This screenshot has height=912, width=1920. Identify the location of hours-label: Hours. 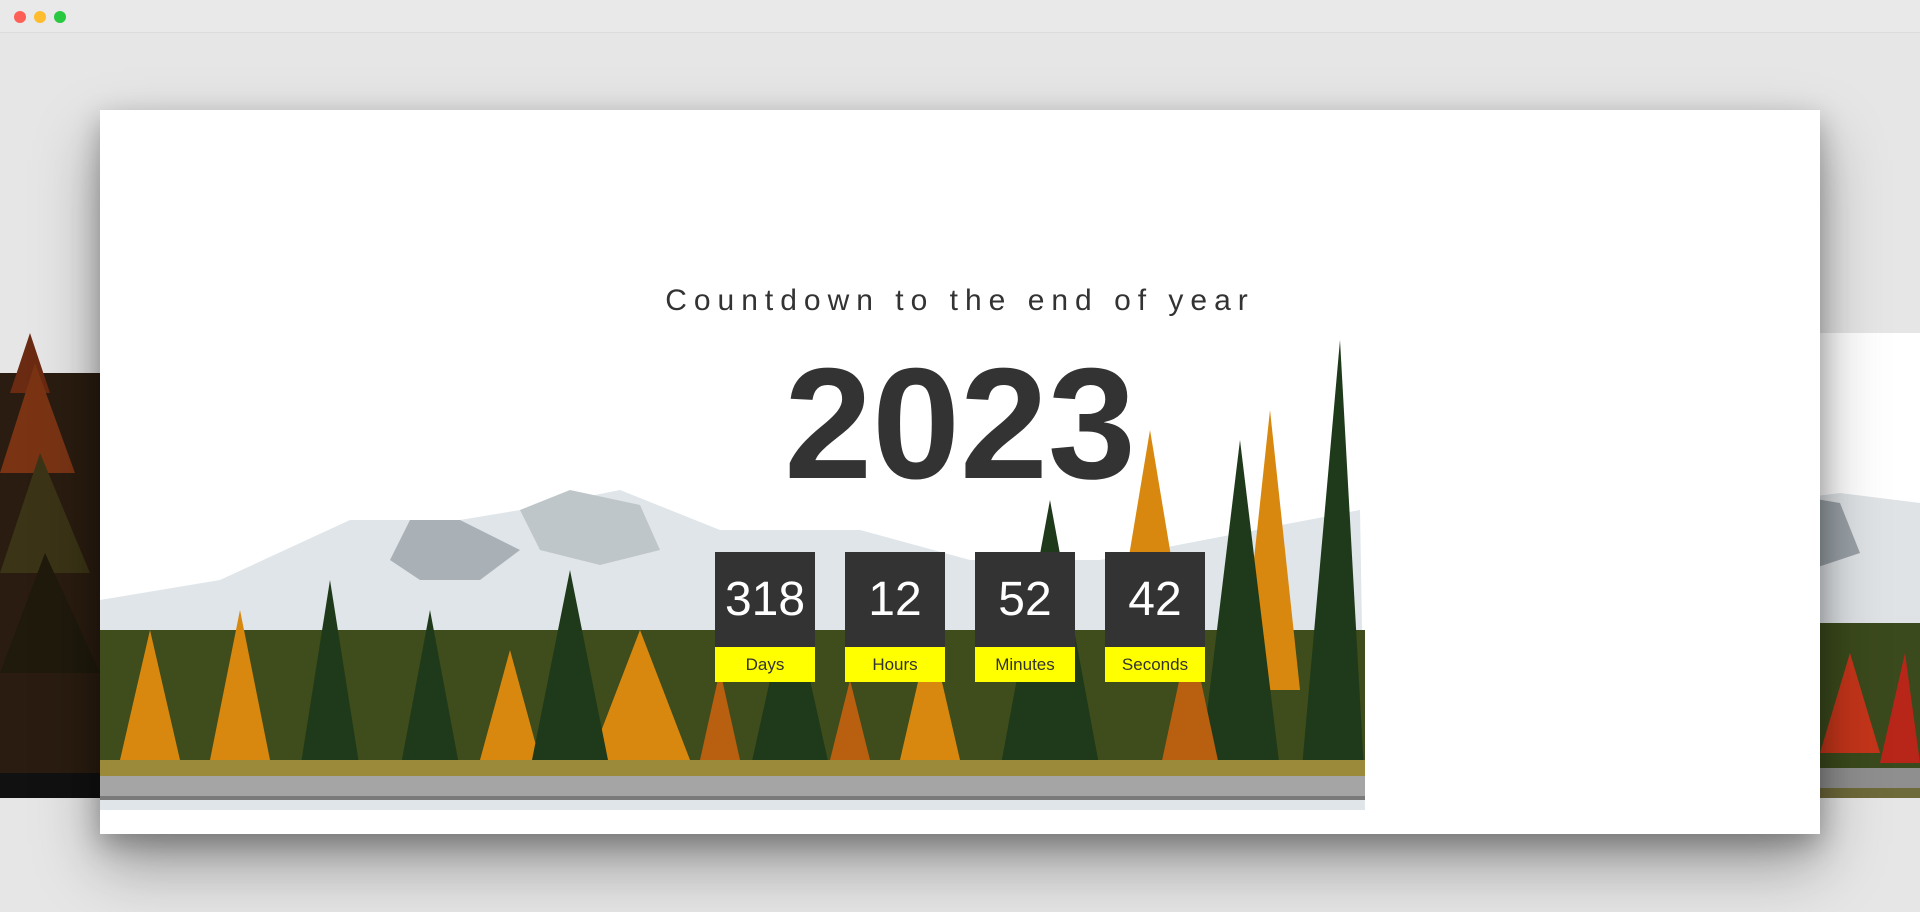
(895, 664).